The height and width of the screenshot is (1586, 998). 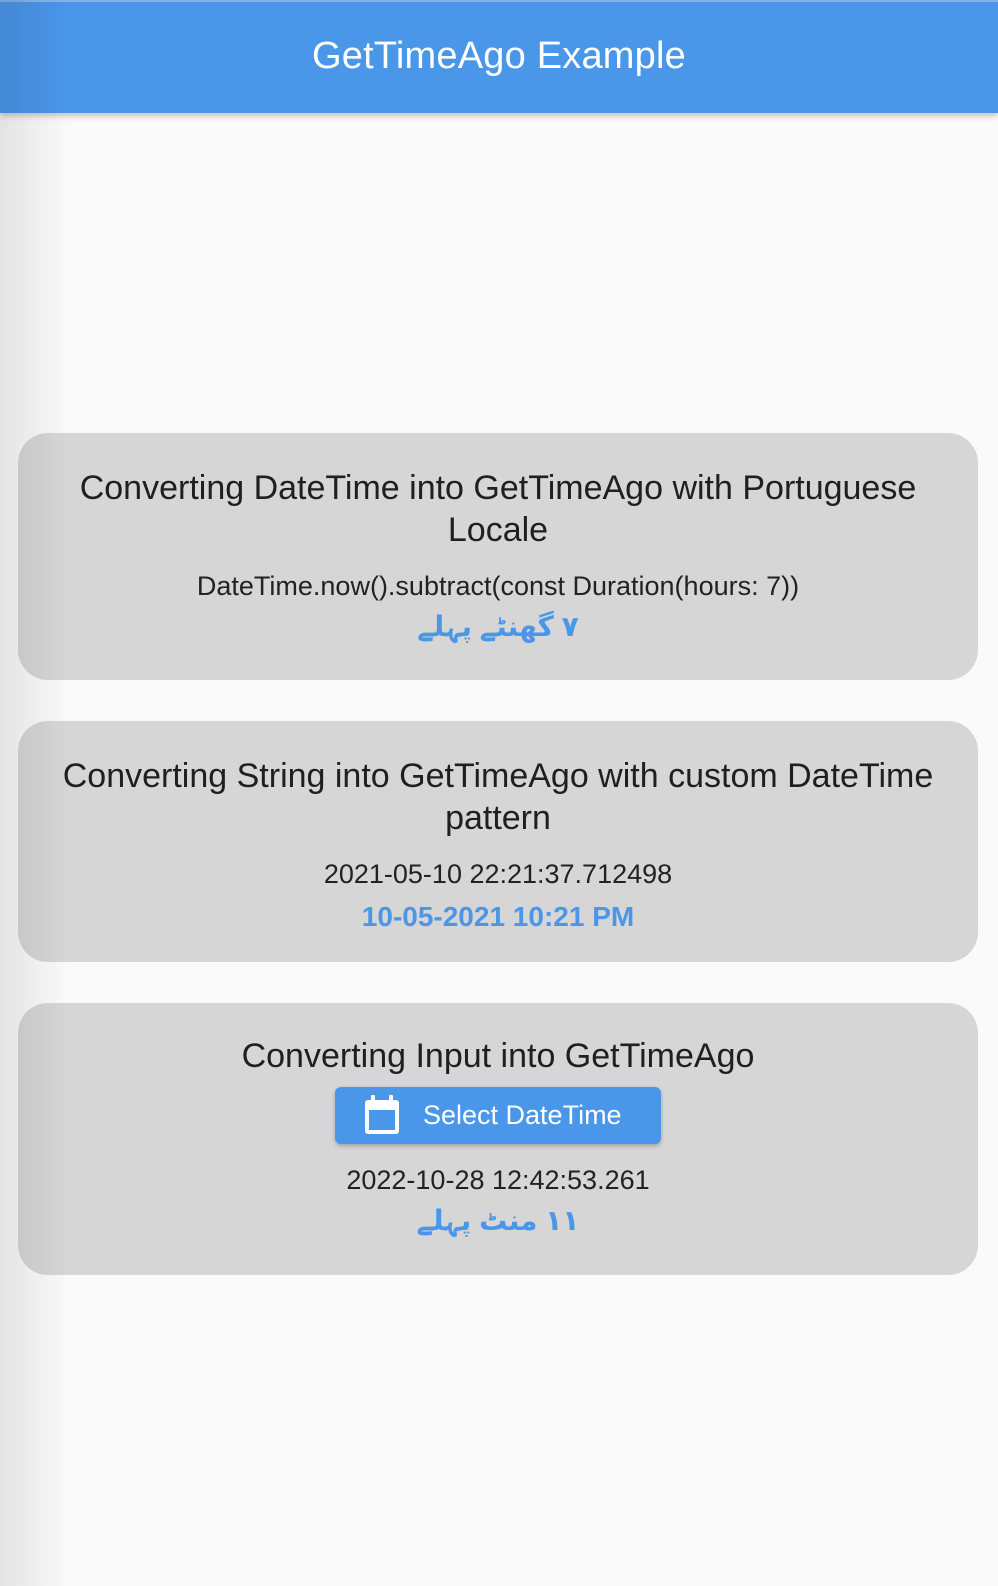 I want to click on card-result-text: ۱۱ منٹ پہلے, so click(x=498, y=1220).